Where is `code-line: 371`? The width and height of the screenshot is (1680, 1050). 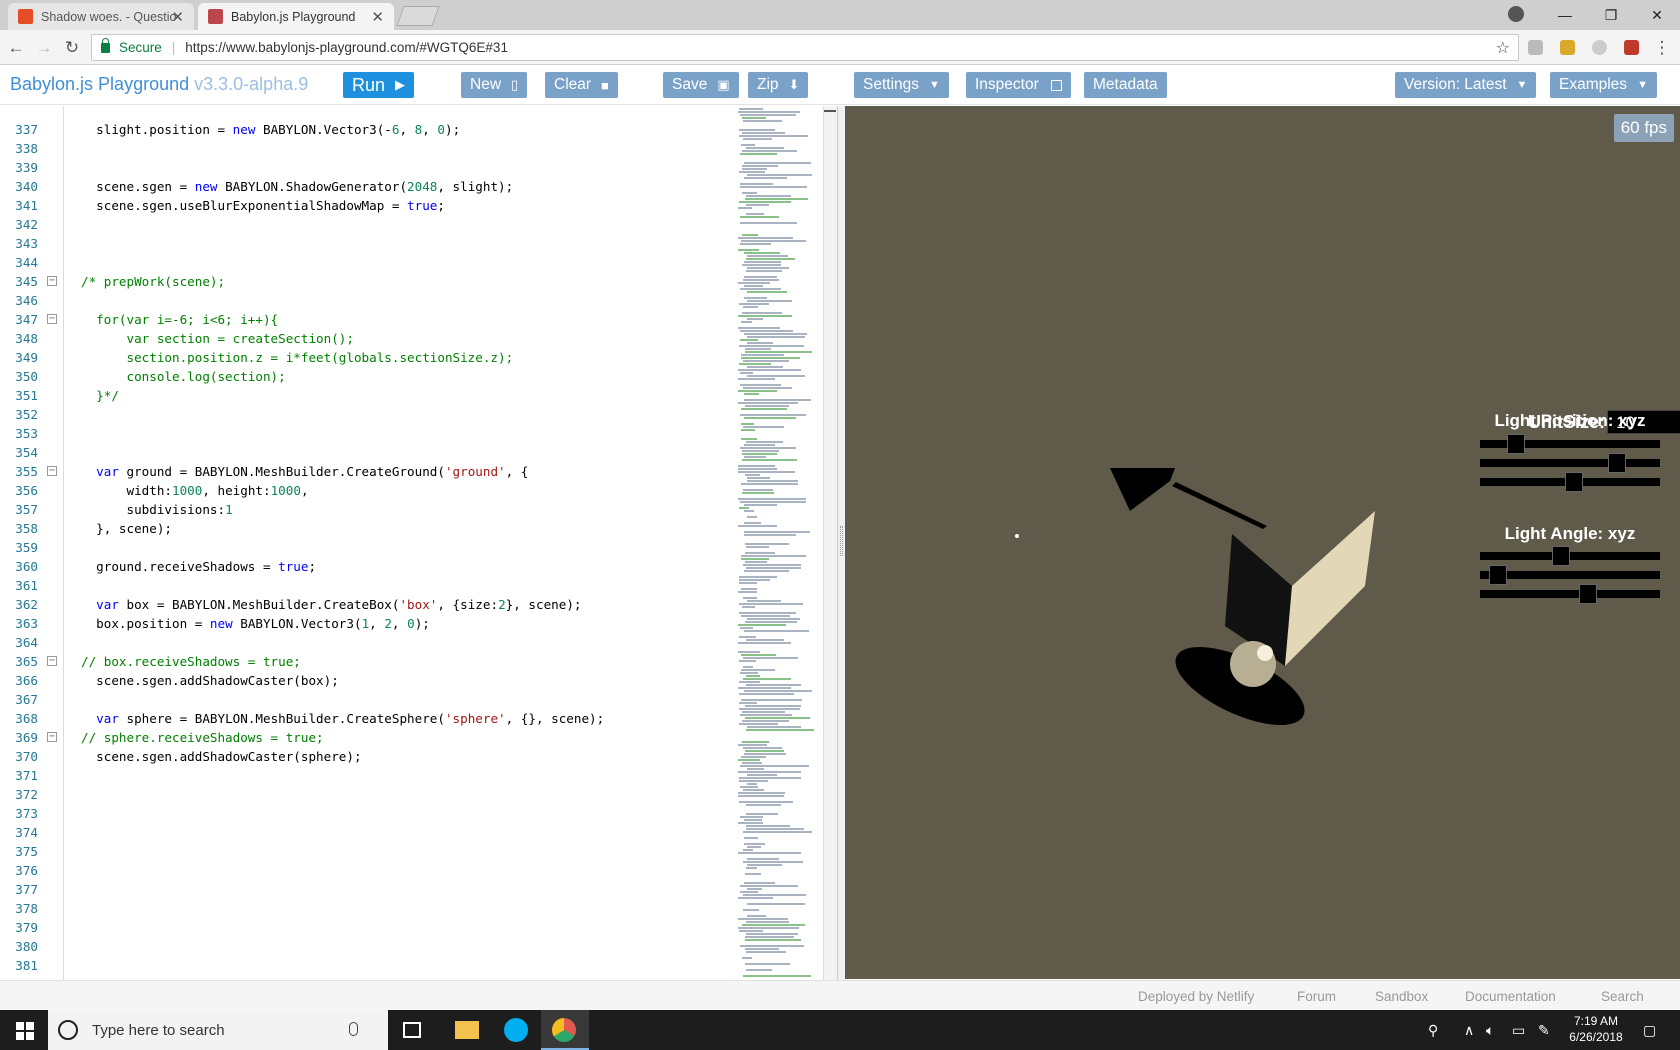 code-line: 371 is located at coordinates (360, 775).